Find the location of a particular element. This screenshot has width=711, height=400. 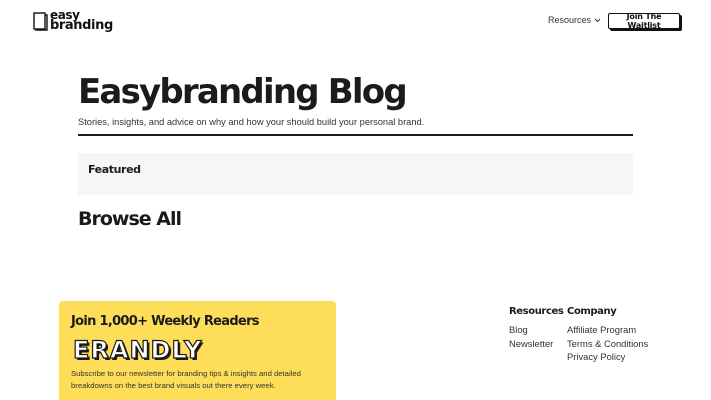

newsletter-title: Join 1,000+ Weekly Readers is located at coordinates (165, 321).